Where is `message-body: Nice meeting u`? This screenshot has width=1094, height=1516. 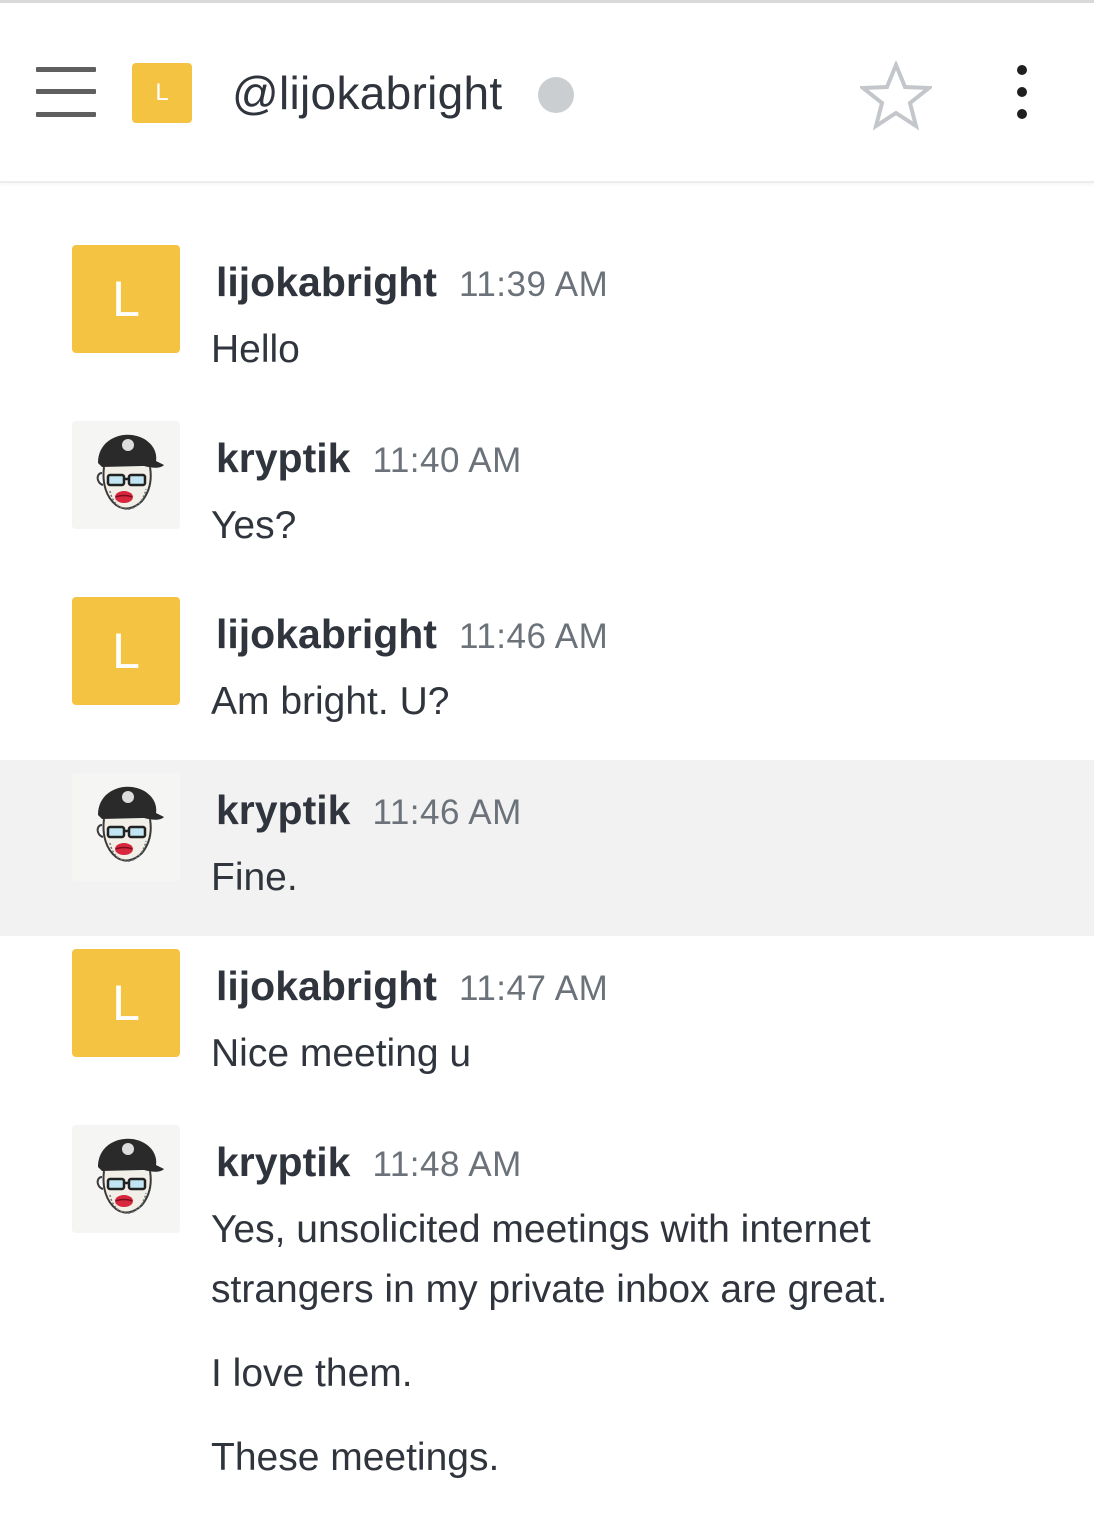 message-body: Nice meeting u is located at coordinates (601, 1066).